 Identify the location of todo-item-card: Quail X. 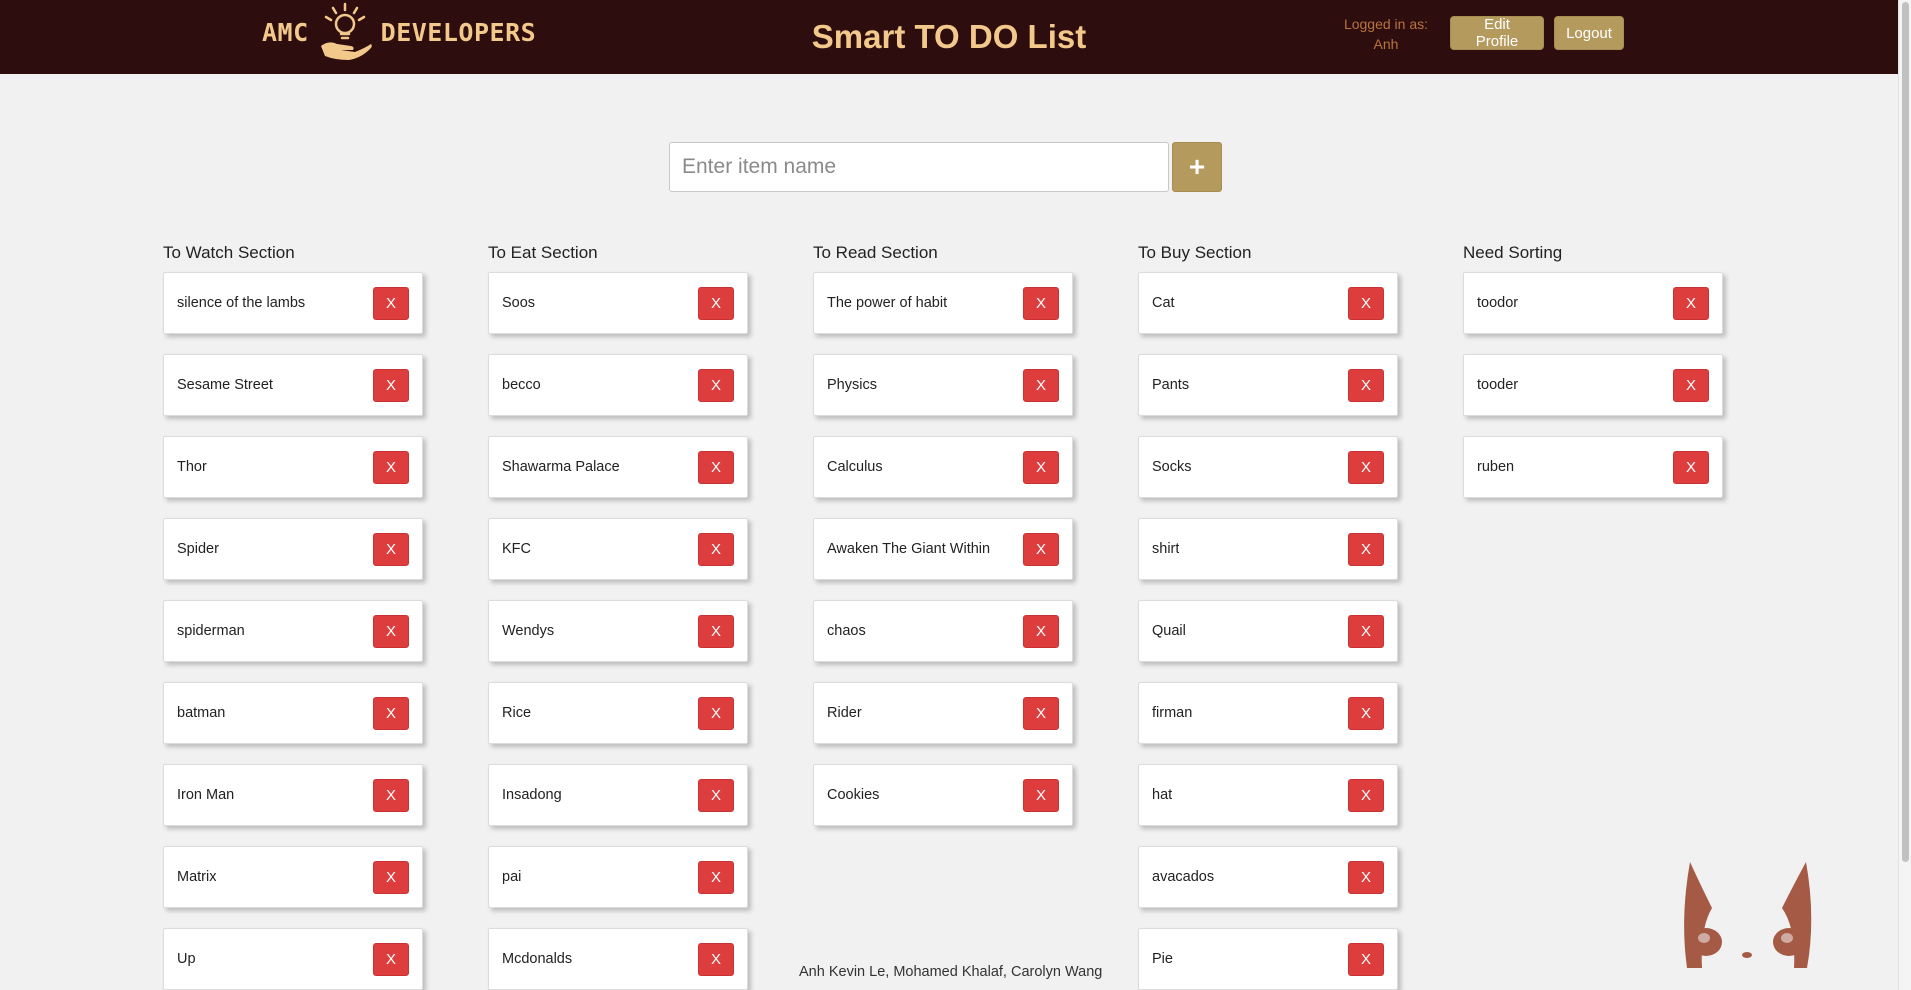
(1268, 631).